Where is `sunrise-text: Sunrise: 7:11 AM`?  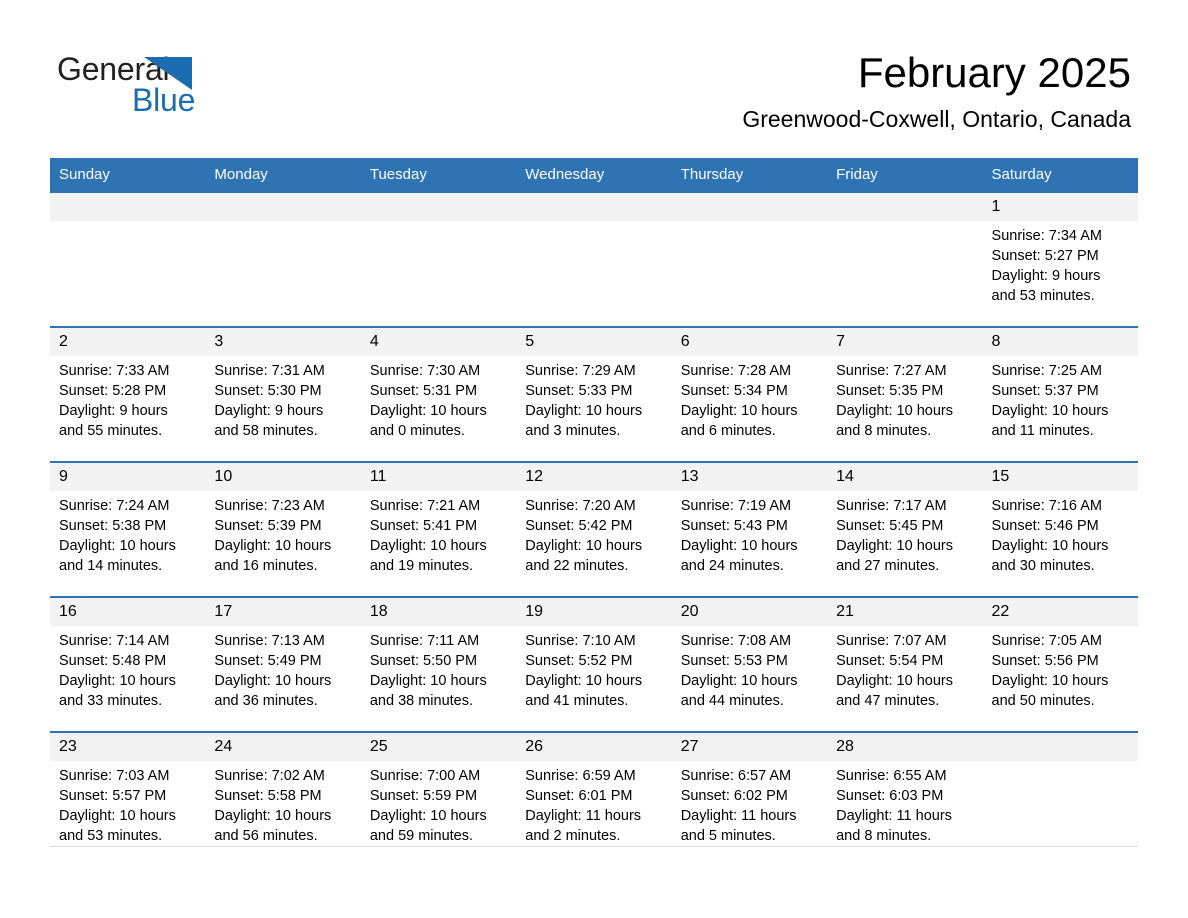
sunrise-text: Sunrise: 7:11 AM is located at coordinates (424, 641).